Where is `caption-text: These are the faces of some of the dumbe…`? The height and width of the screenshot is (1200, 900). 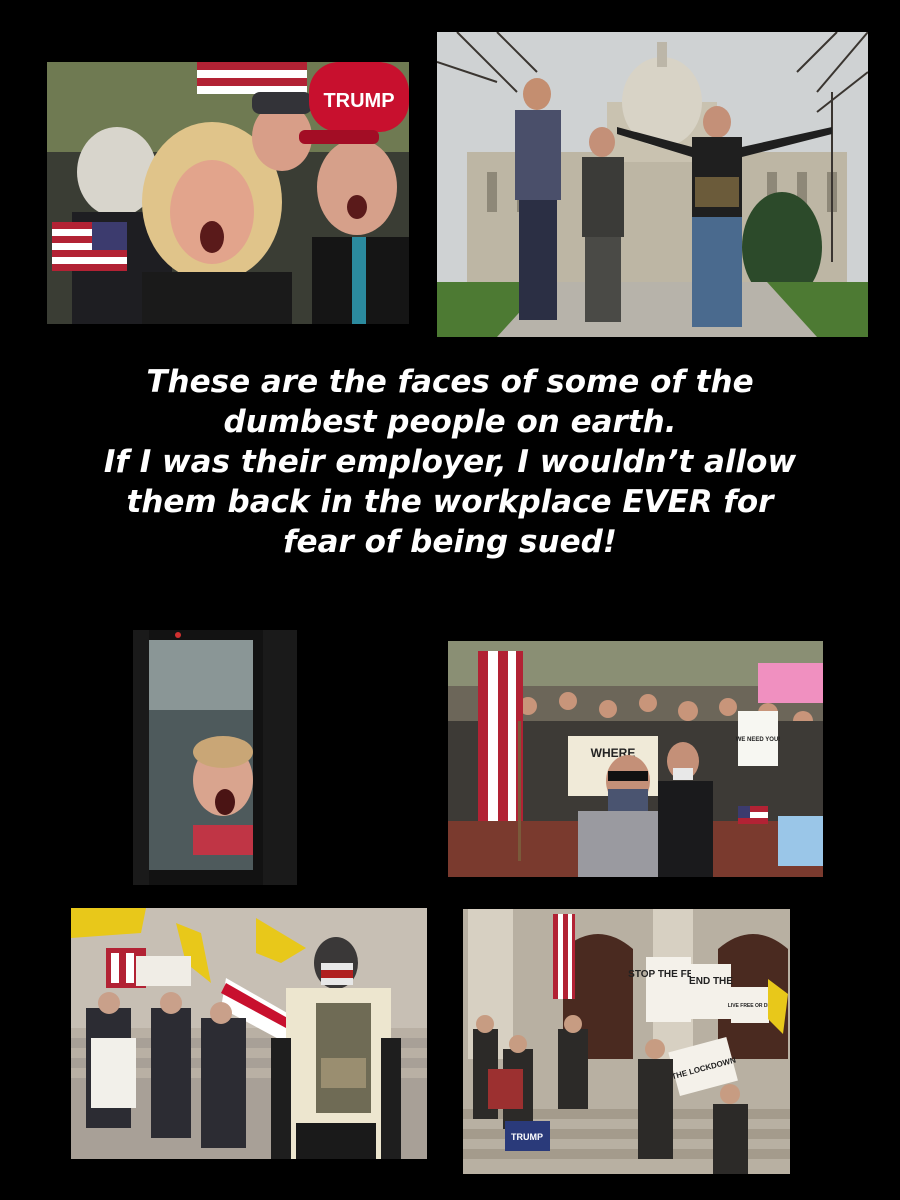
caption-text: These are the faces of some of the dumbe… is located at coordinates (450, 462).